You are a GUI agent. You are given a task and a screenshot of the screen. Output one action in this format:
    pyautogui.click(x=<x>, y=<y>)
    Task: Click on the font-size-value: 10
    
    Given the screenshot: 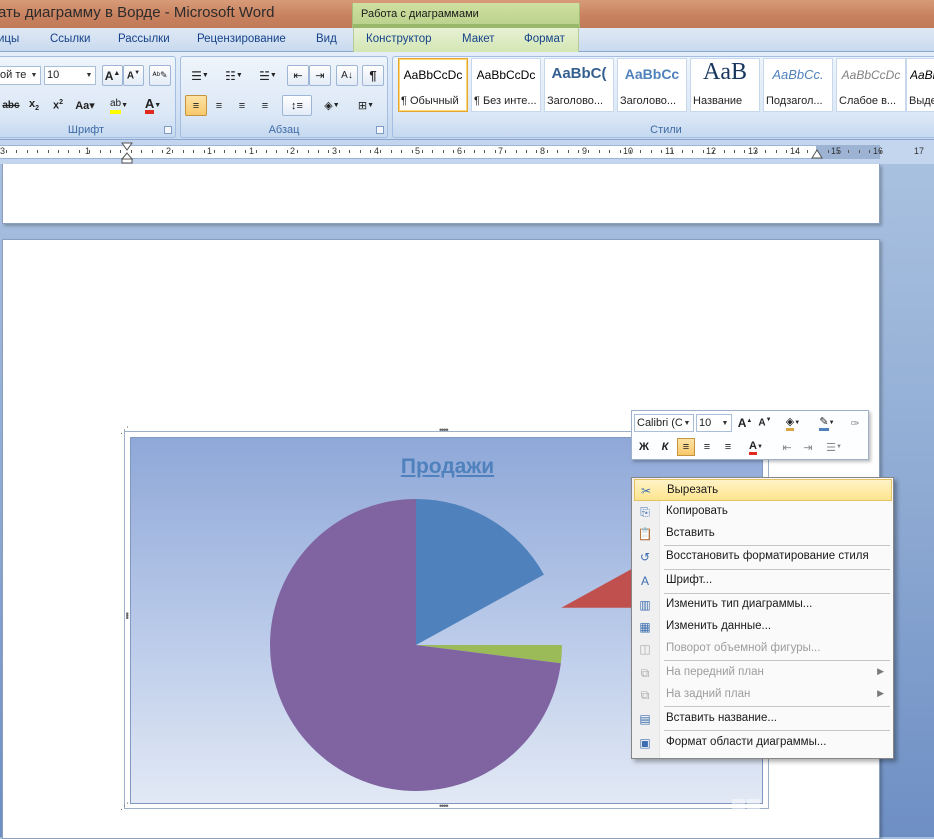 What is the action you would take?
    pyautogui.click(x=53, y=75)
    